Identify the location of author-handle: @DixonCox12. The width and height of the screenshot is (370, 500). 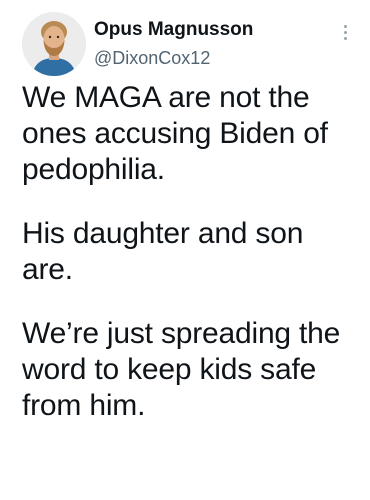
(204, 58).